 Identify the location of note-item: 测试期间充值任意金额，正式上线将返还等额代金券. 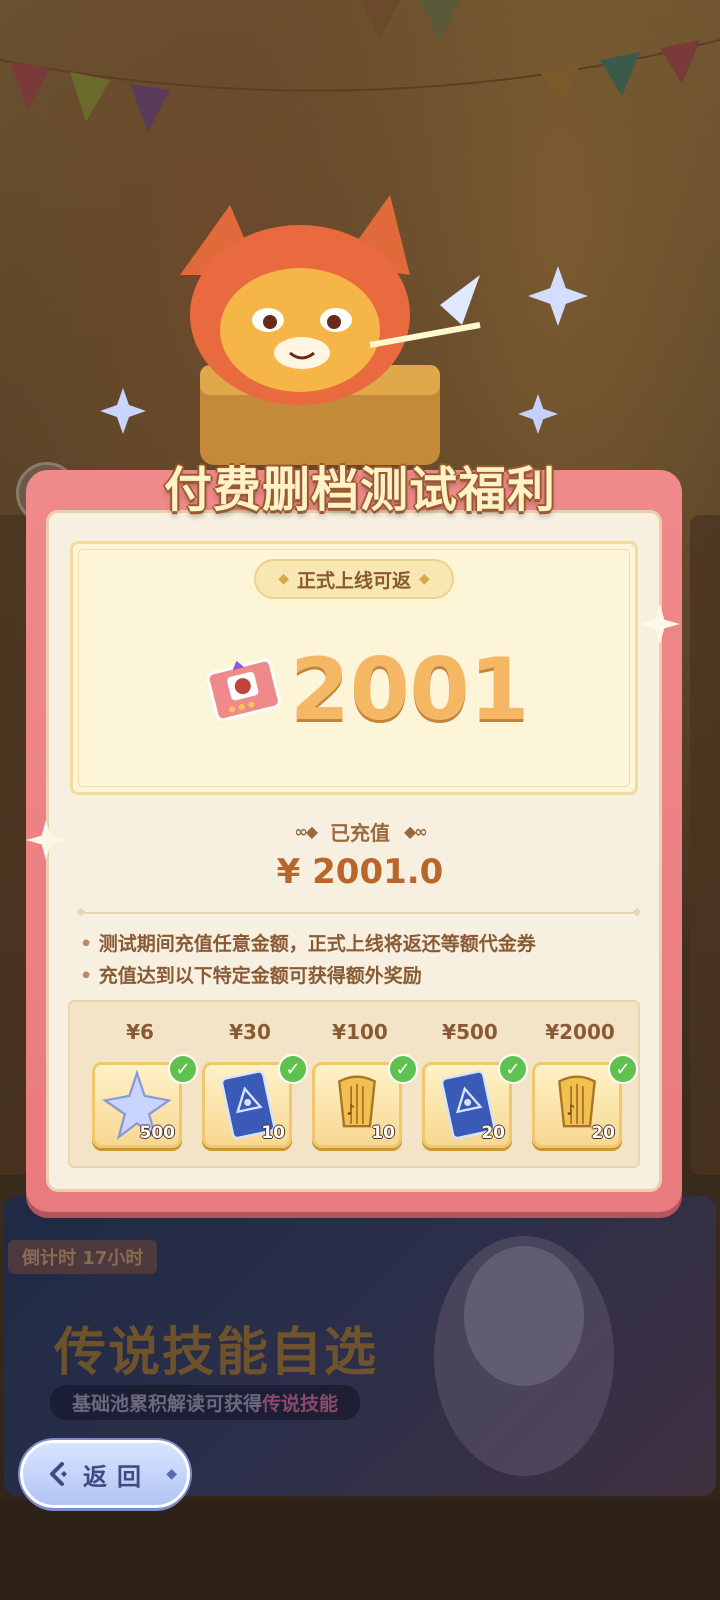
(370, 944).